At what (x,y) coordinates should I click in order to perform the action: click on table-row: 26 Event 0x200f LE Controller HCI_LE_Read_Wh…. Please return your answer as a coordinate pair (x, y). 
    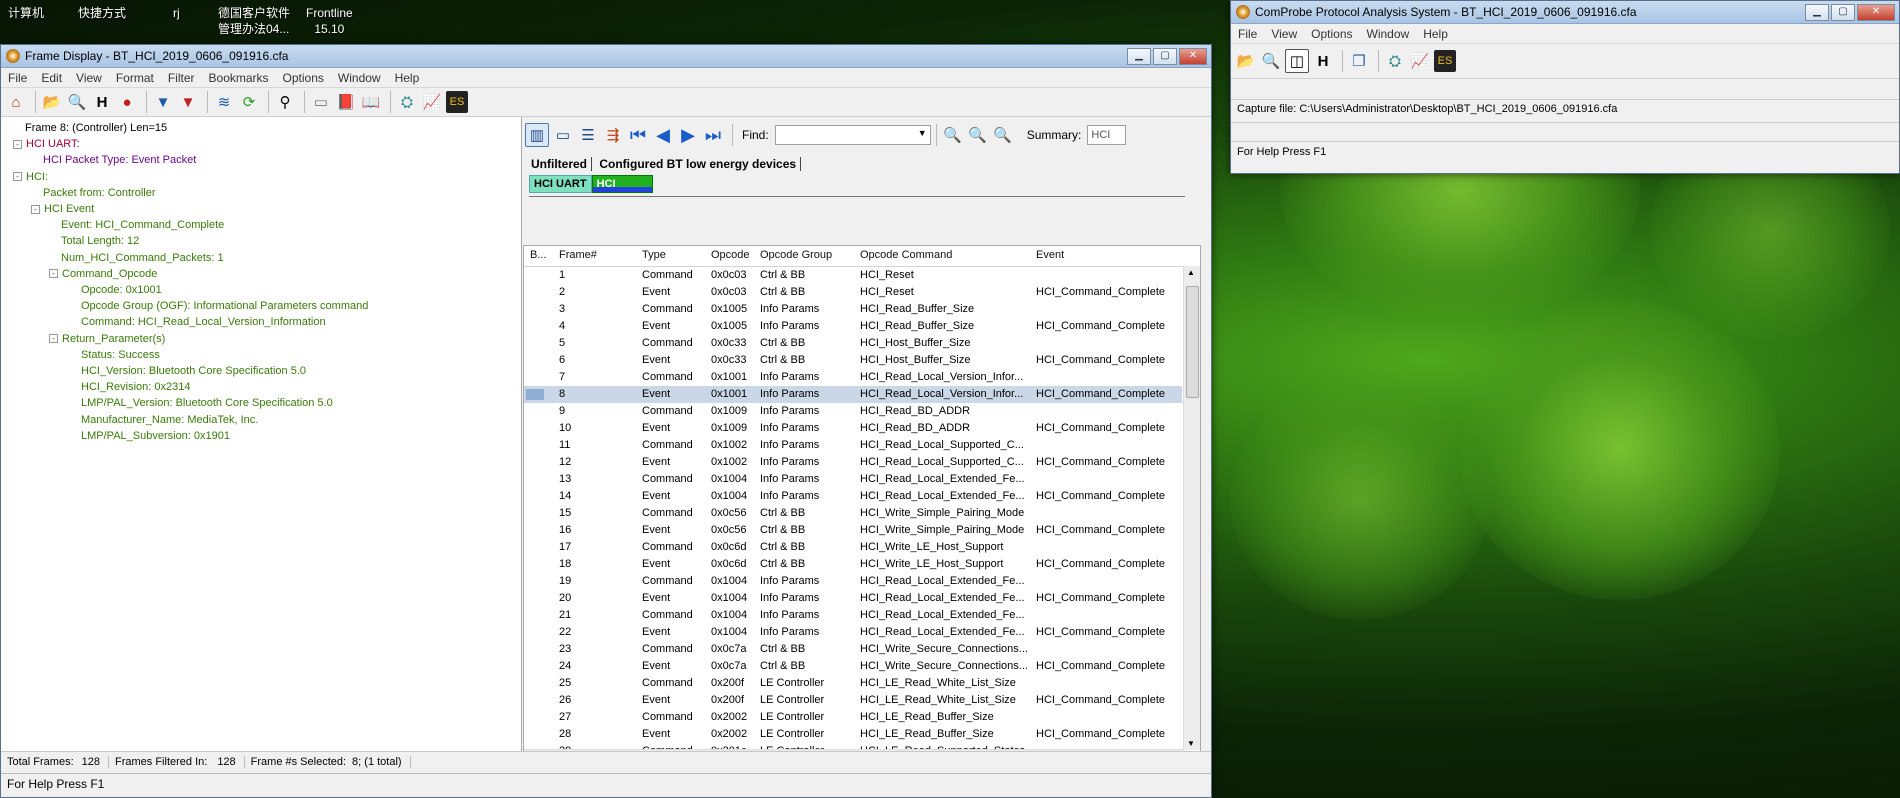
    Looking at the image, I should click on (853, 700).